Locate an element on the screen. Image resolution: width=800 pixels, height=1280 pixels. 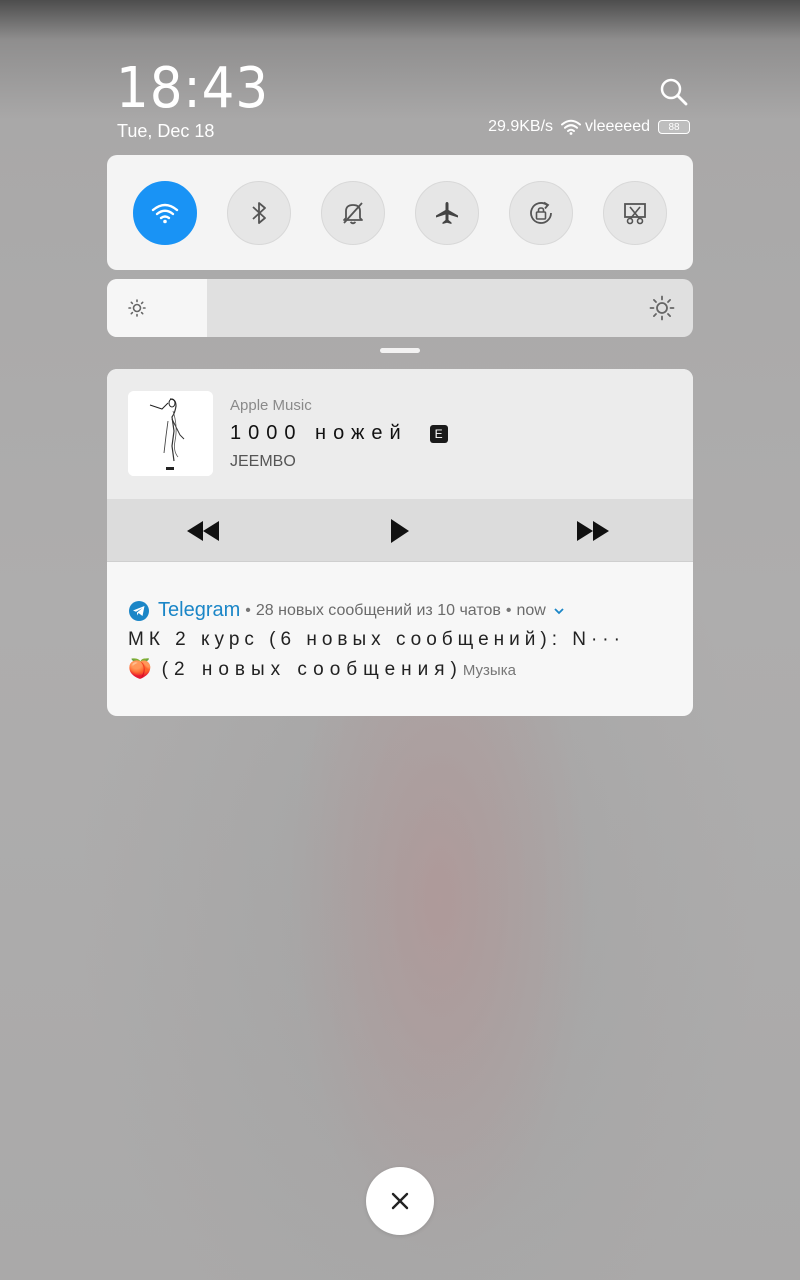
status-bar: 29.9KB/s vleeeeed 88 is located at coordinates (589, 127).